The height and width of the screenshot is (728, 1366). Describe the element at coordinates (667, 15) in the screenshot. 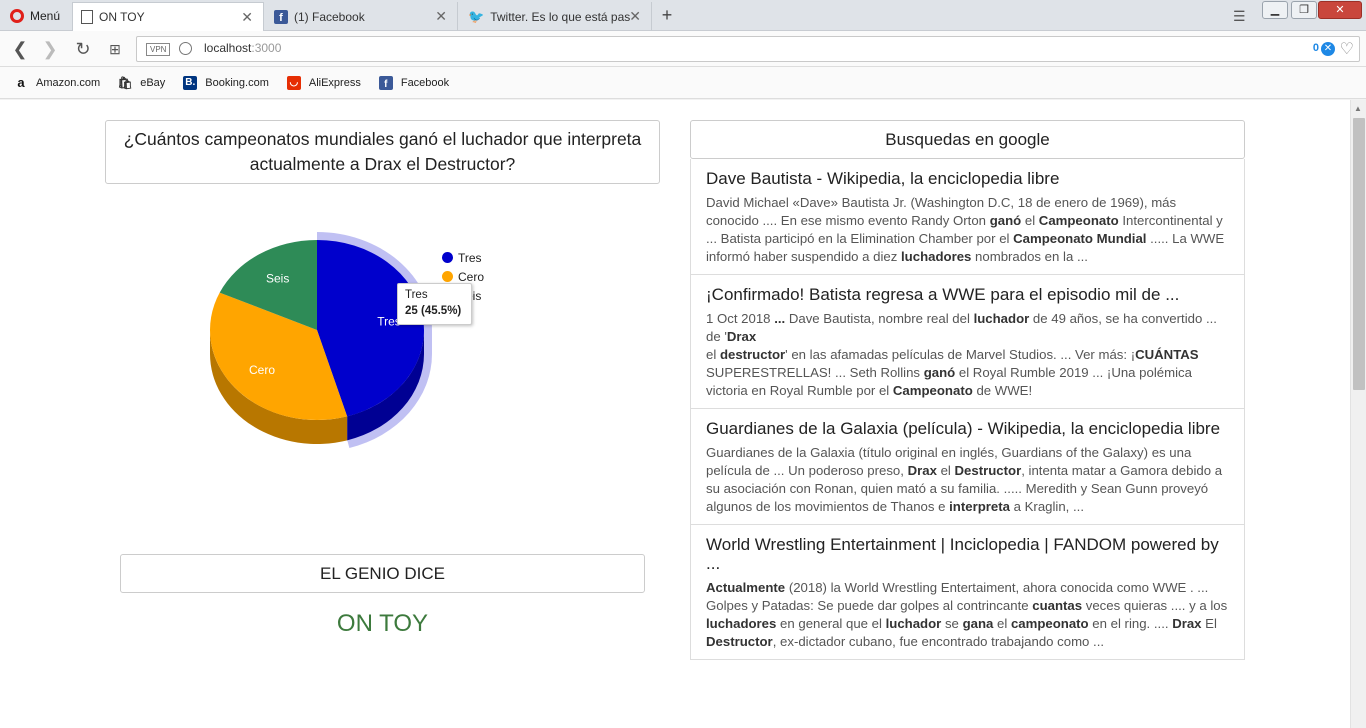

I see `new-tab-button: +` at that location.